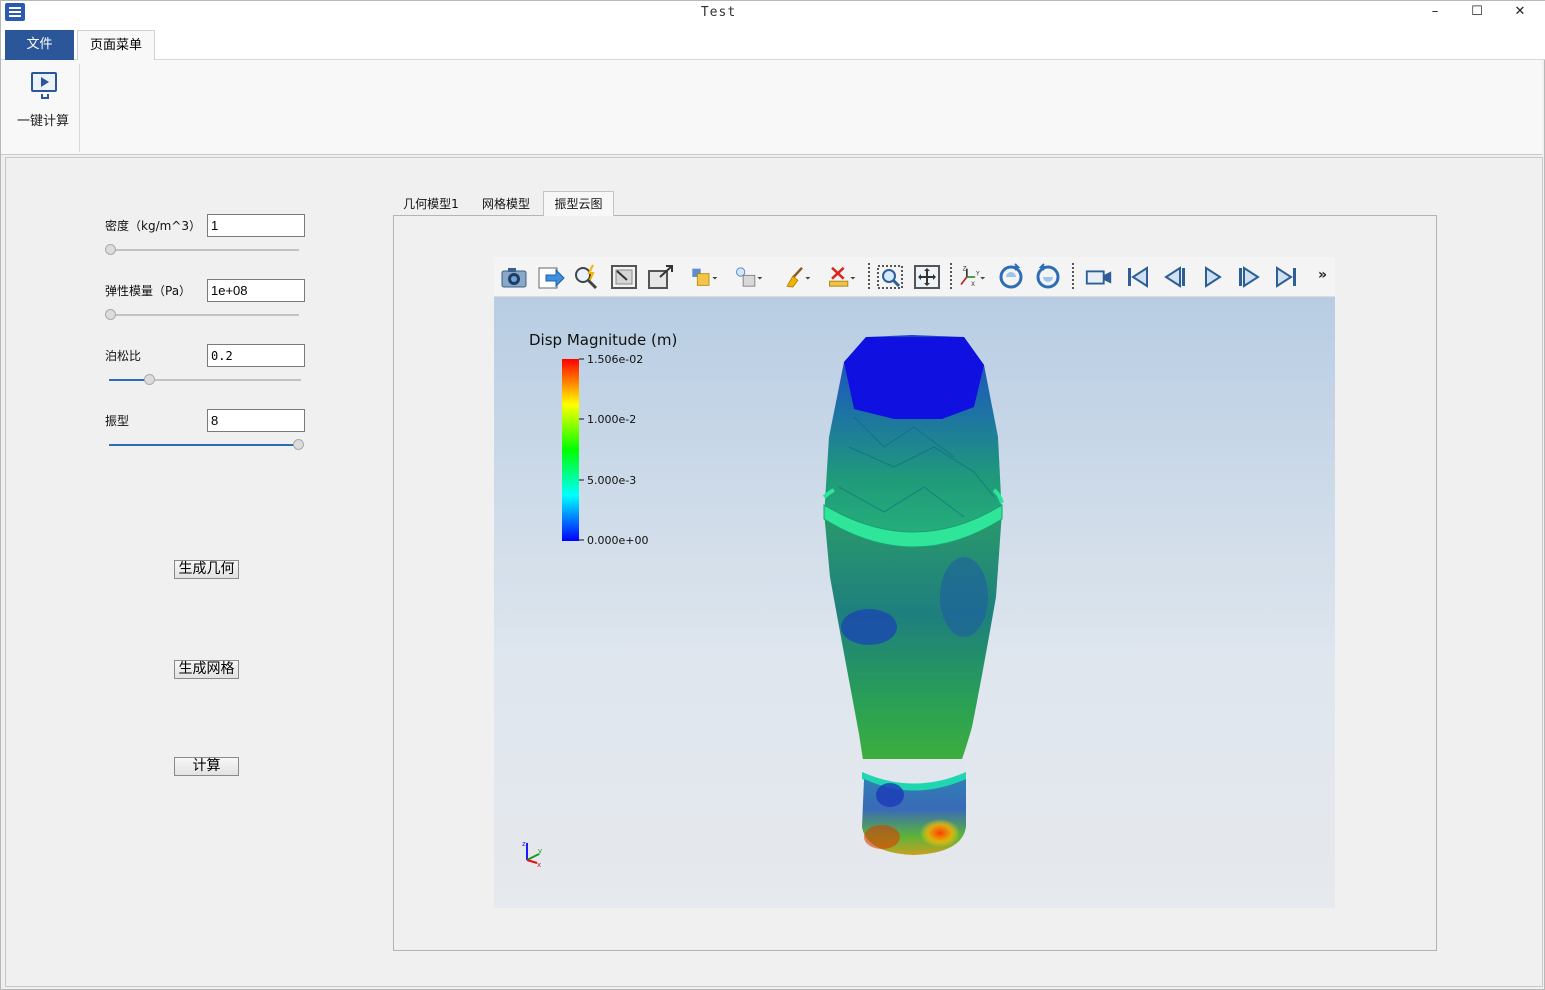  I want to click on elastic-modulus-input, so click(256, 290).